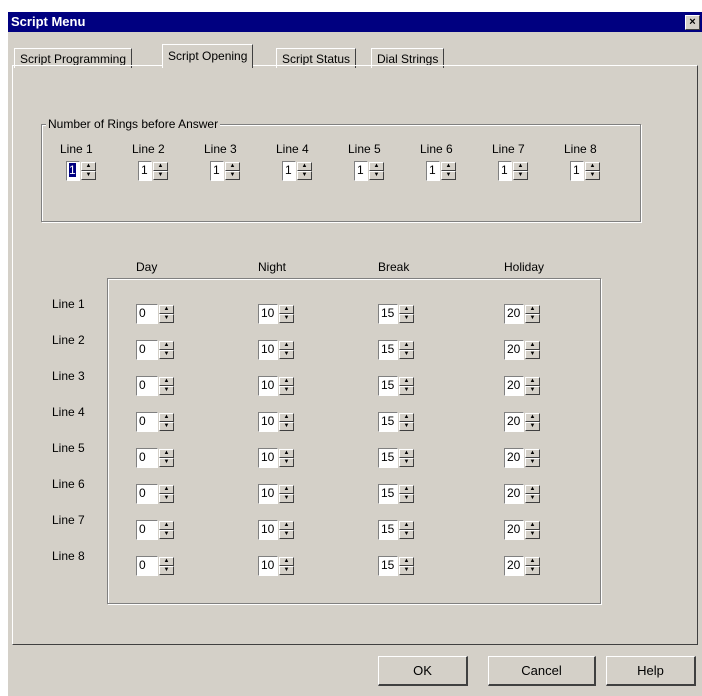 This screenshot has width=702, height=696. I want to click on help-button: Help, so click(651, 671).